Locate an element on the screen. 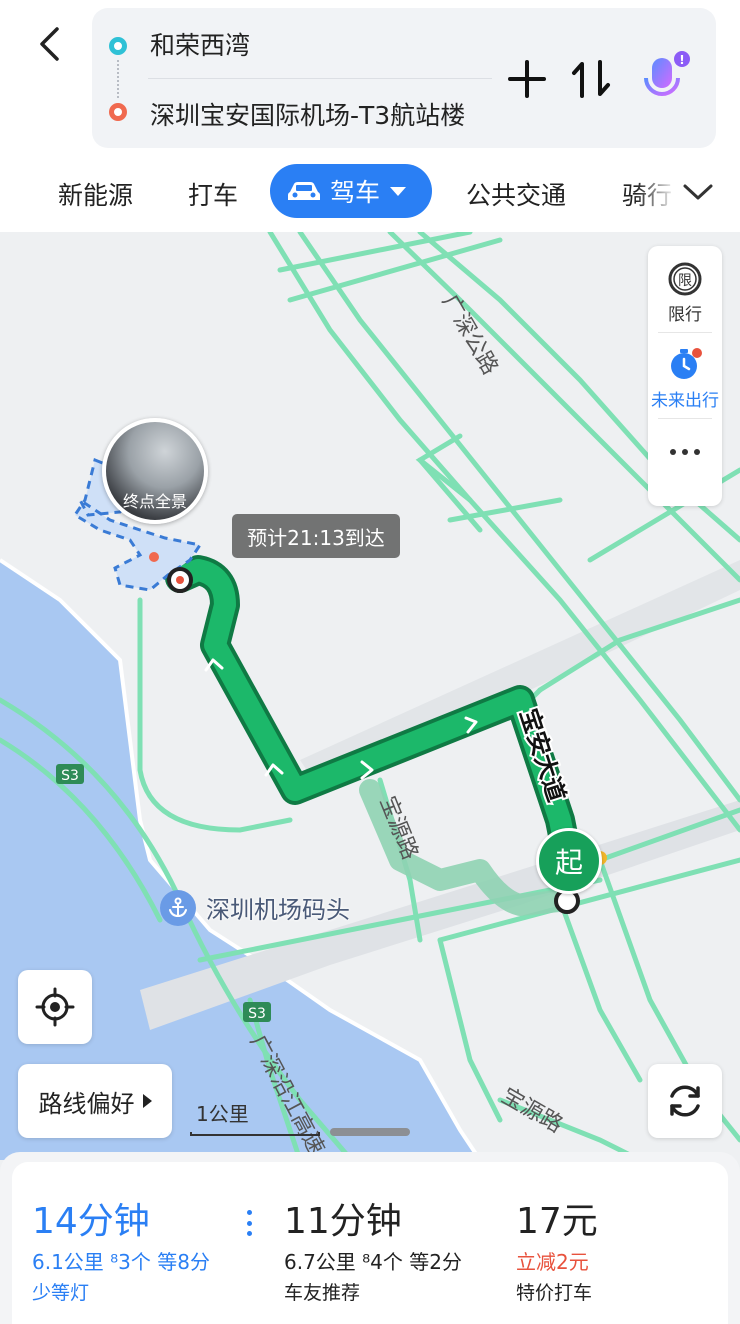 This screenshot has width=740, height=1324. route-plan-1: 14分钟 6.1公里 ⁸3个 等8分 少等灯 is located at coordinates (140, 1237).